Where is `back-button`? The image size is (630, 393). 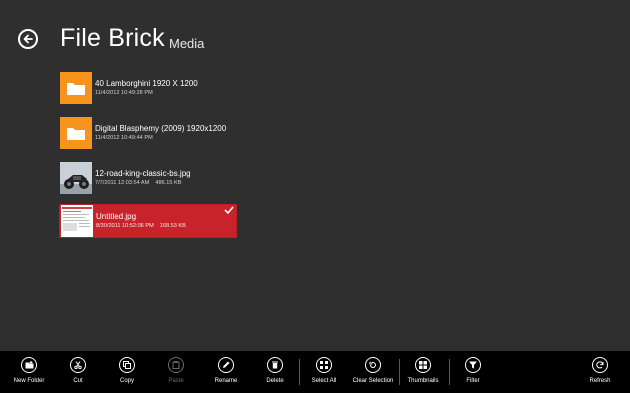 back-button is located at coordinates (28, 39).